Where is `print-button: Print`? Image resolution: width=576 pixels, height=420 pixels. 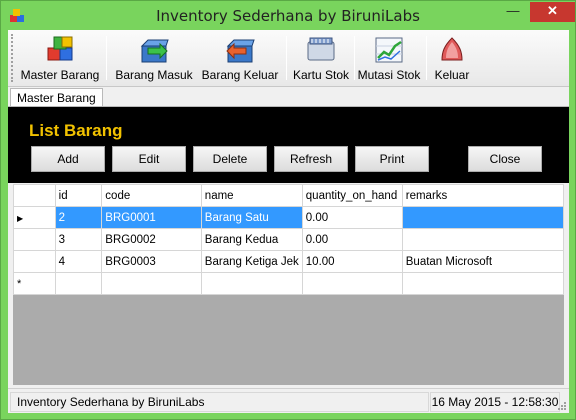
print-button: Print is located at coordinates (392, 159).